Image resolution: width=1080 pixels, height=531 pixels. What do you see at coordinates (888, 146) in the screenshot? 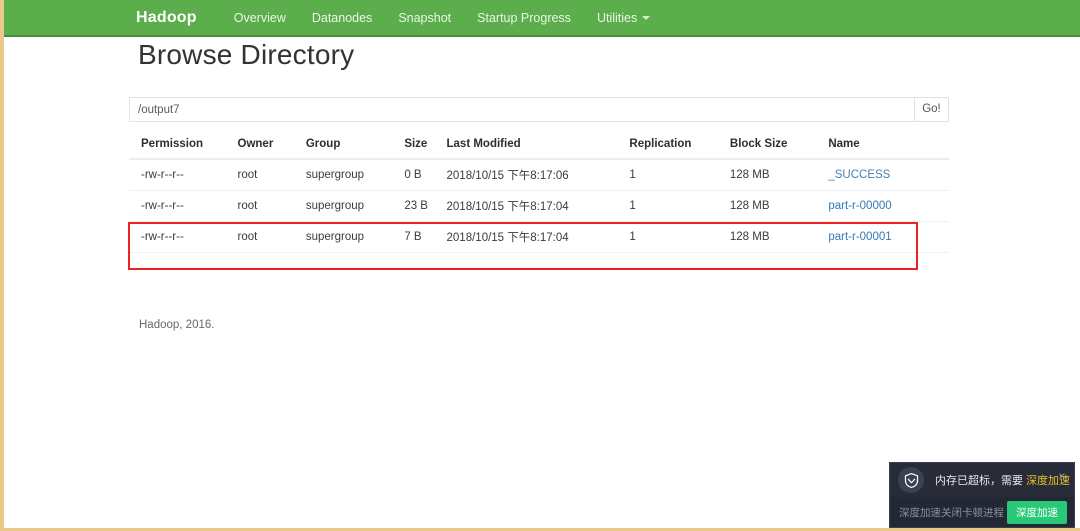
I see `column-header-name: Name` at bounding box center [888, 146].